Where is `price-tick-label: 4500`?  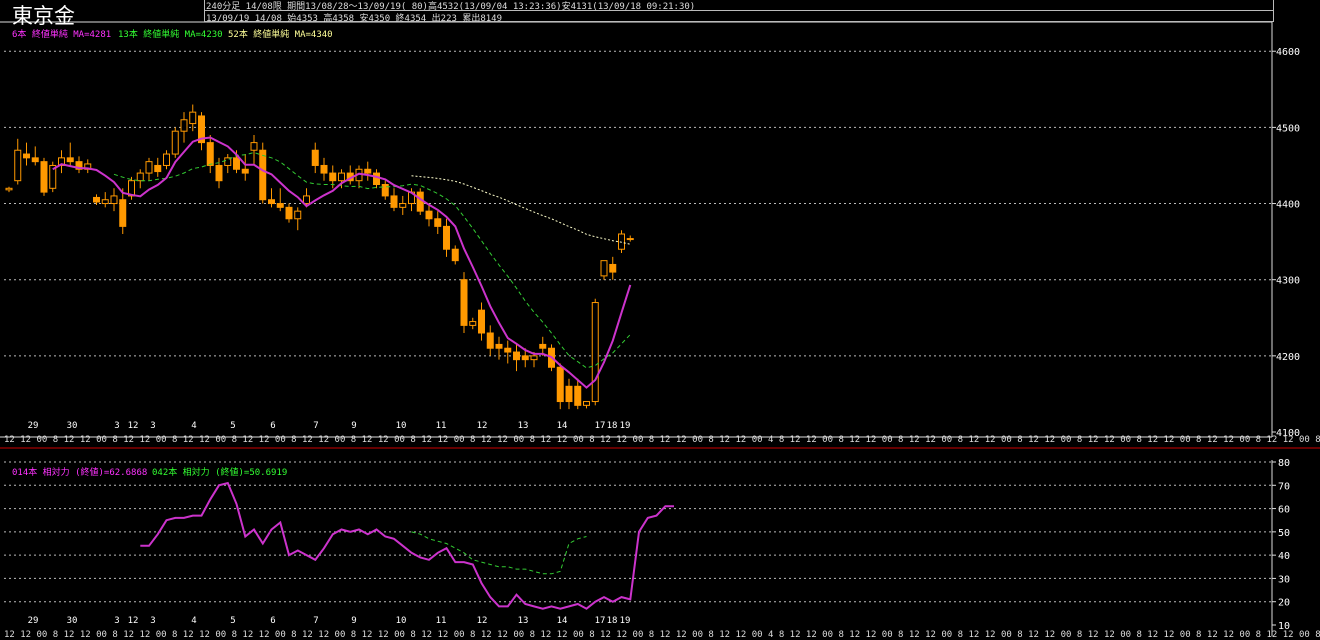
price-tick-label: 4500 is located at coordinates (1288, 128).